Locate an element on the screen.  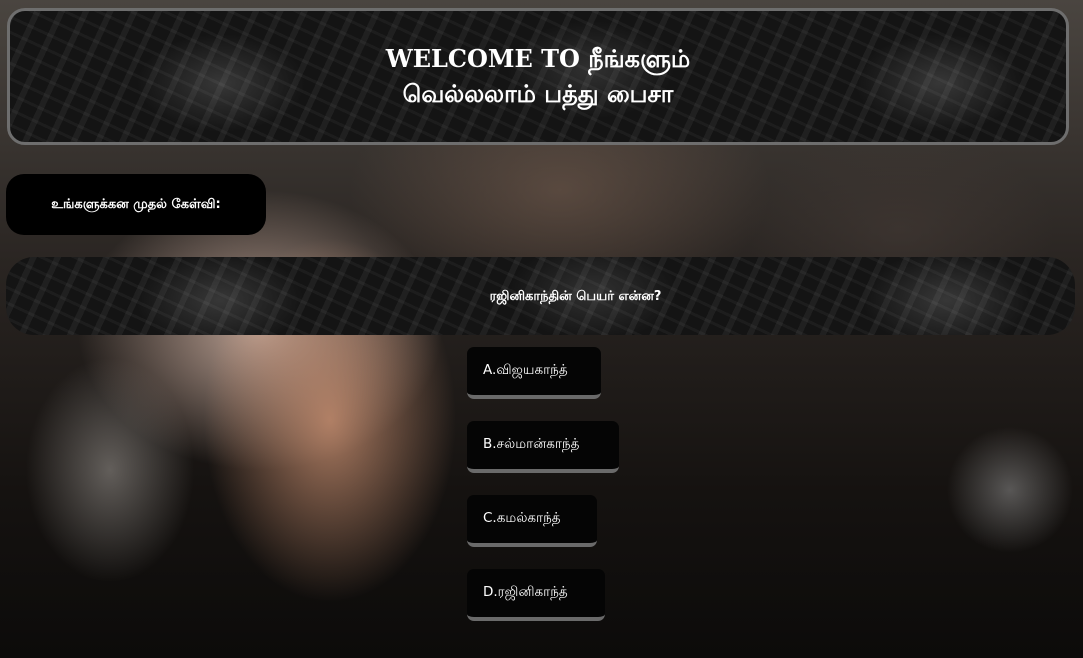
page-title-line1: WELCOME TO நீங்களும் is located at coordinates (538, 58).